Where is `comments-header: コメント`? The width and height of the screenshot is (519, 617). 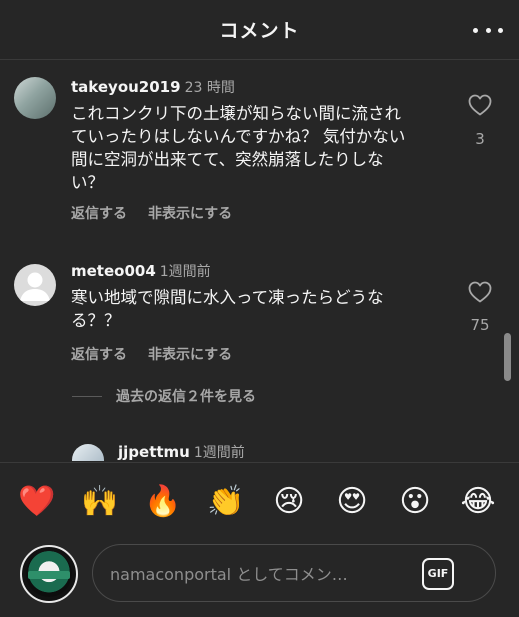
comments-header: コメント is located at coordinates (259, 30).